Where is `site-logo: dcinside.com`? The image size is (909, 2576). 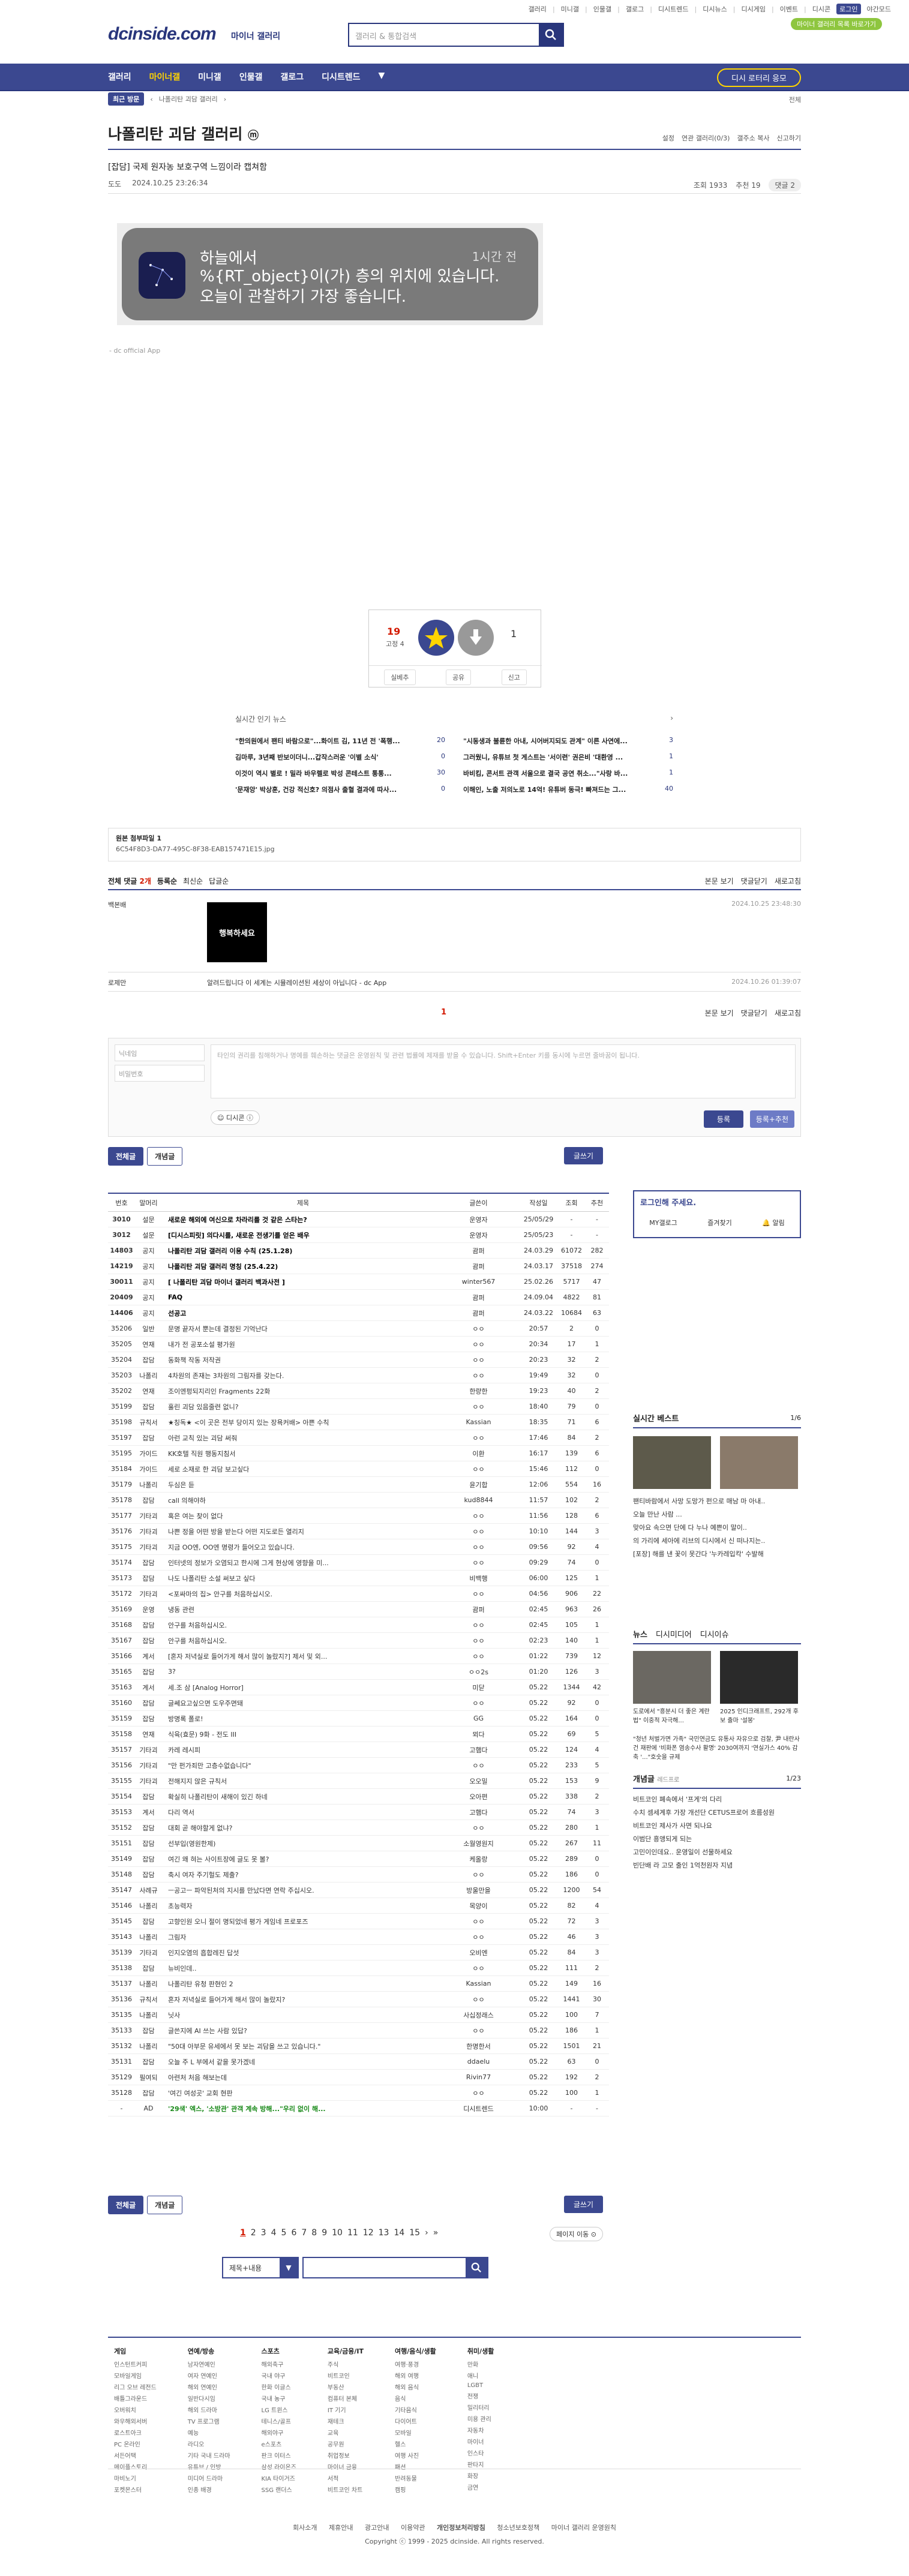 site-logo: dcinside.com is located at coordinates (163, 34).